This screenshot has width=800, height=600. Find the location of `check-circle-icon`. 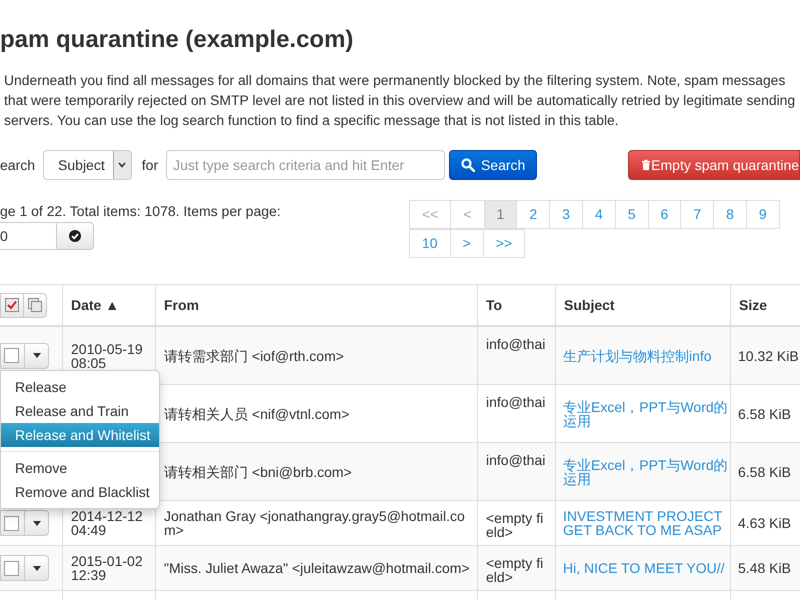

check-circle-icon is located at coordinates (75, 236).